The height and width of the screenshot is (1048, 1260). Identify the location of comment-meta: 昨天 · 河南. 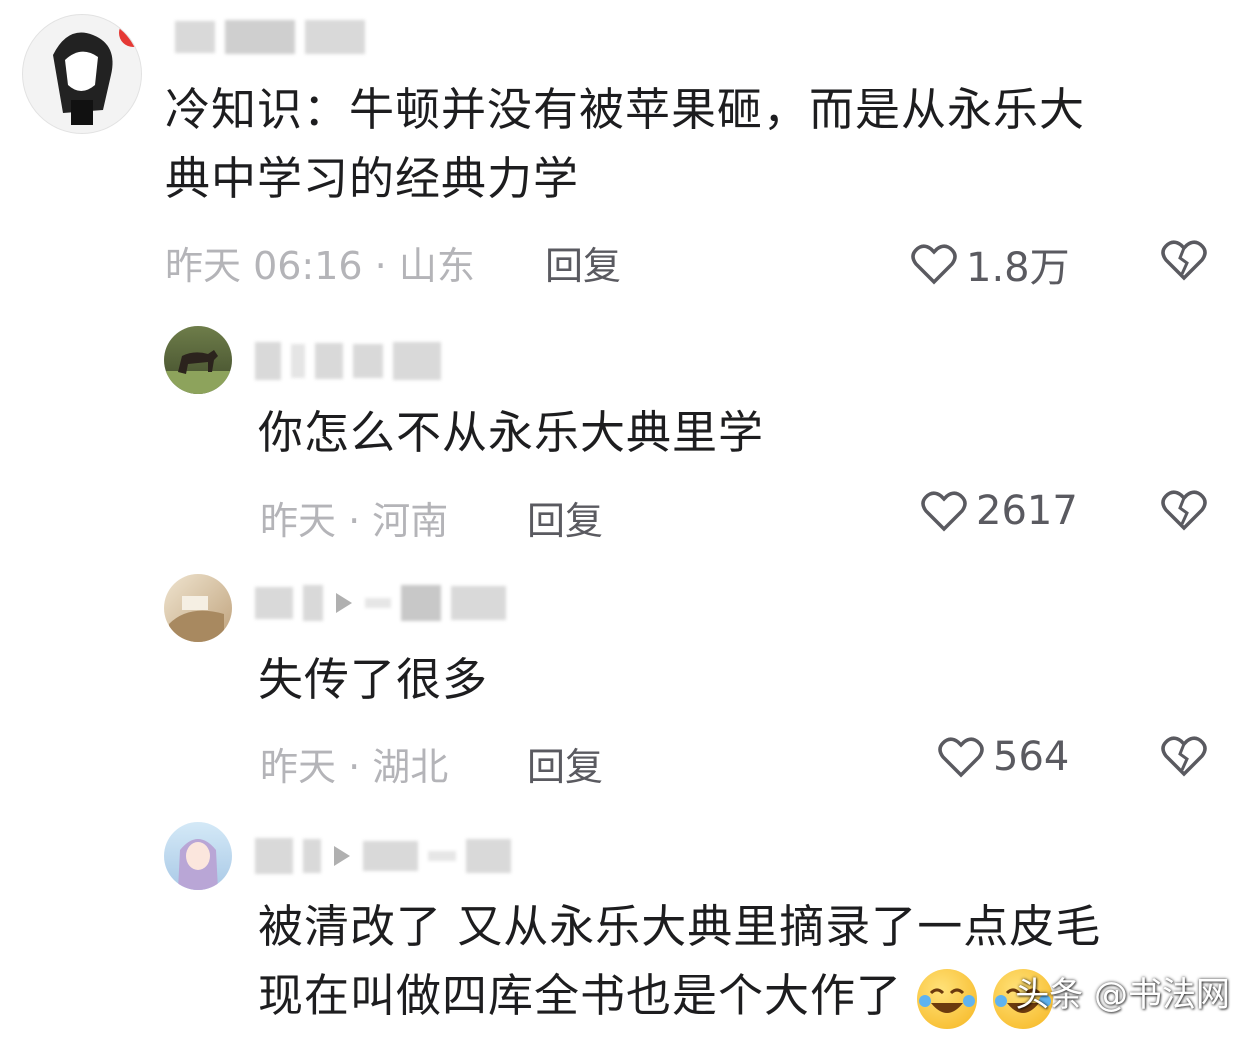
(354, 521).